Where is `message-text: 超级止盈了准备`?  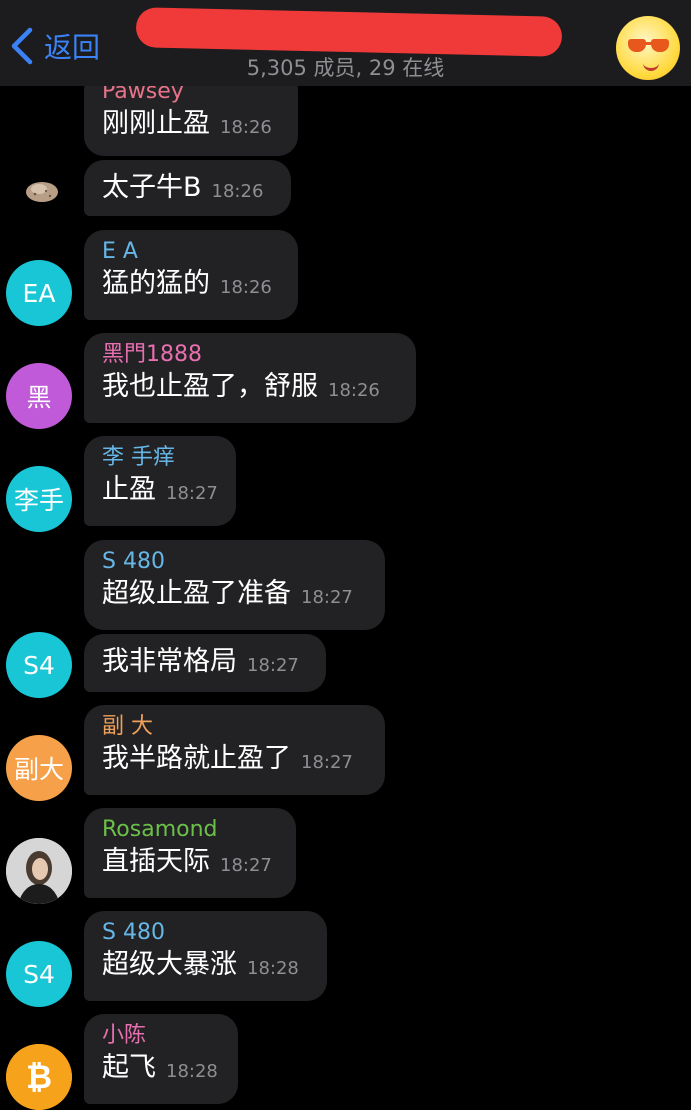 message-text: 超级止盈了准备 is located at coordinates (196, 593).